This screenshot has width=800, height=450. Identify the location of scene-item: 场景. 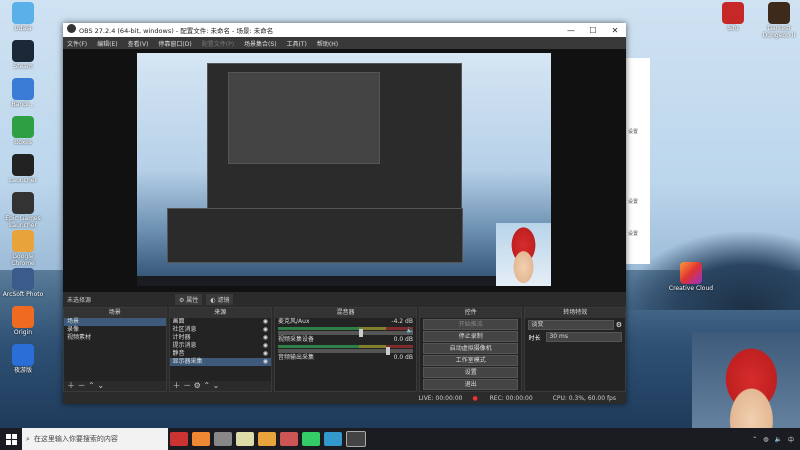
(115, 322).